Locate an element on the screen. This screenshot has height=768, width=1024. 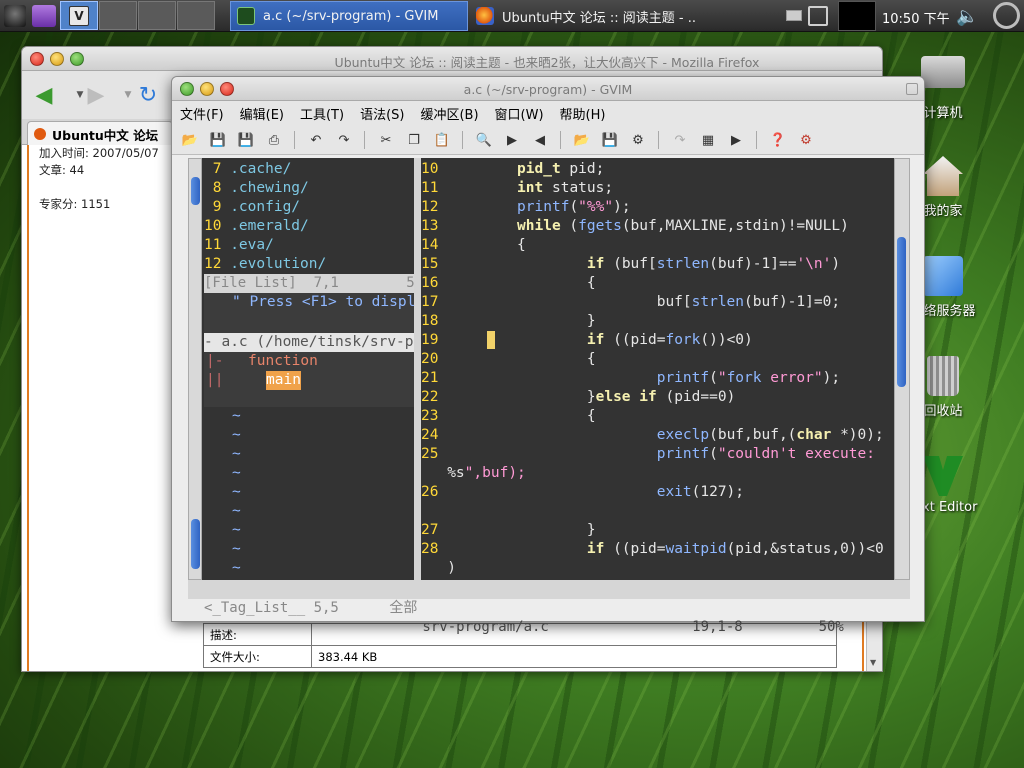
code-line: 12 printf("%%"); is located at coordinates (526, 207).